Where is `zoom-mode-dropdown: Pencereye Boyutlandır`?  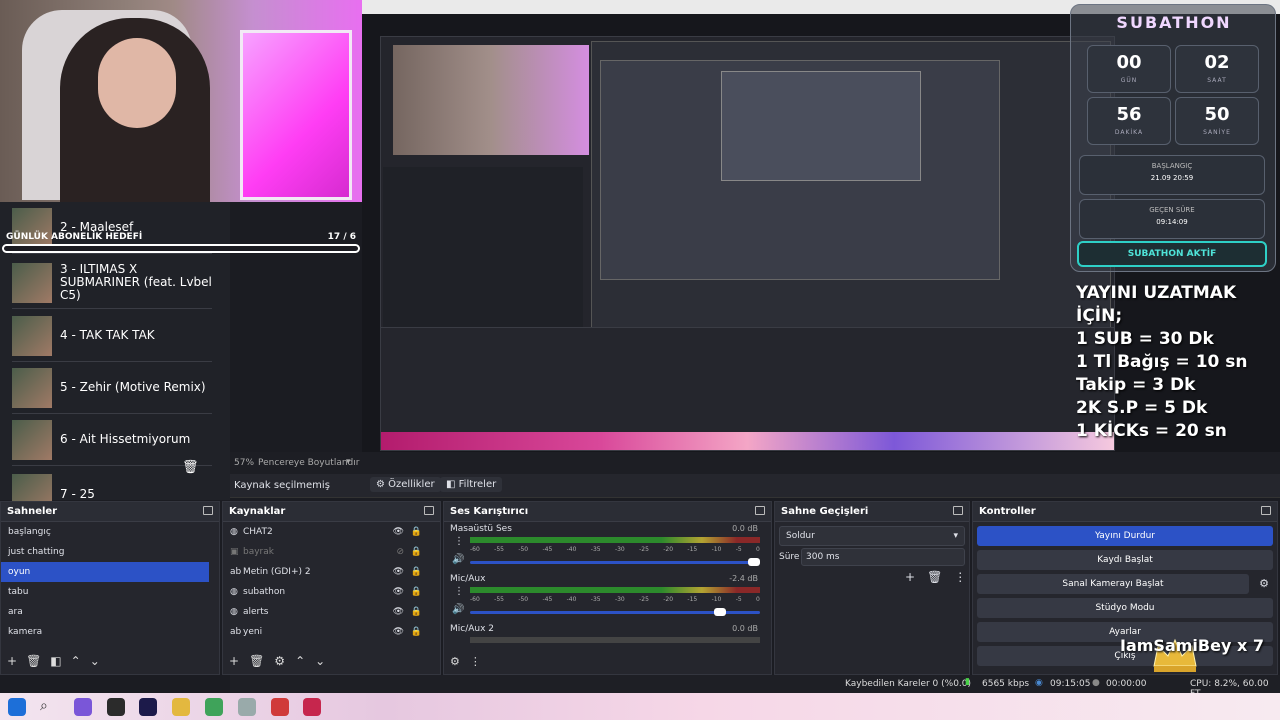 zoom-mode-dropdown: Pencereye Boyutlandır is located at coordinates (308, 463).